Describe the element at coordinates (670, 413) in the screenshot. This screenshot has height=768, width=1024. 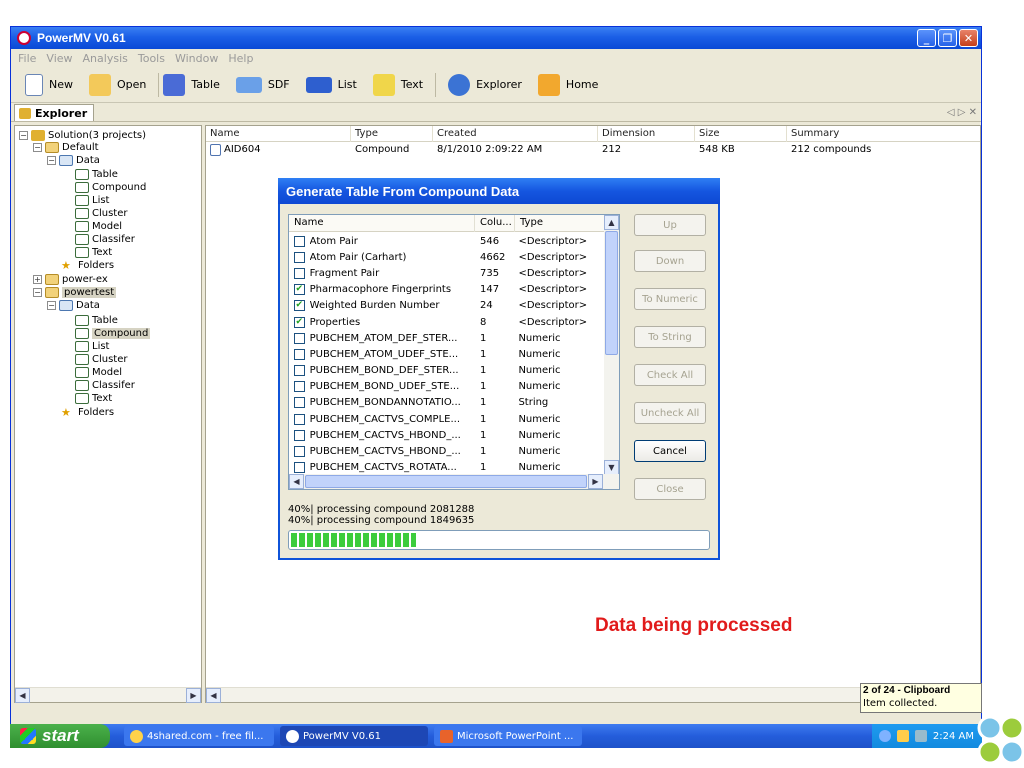
I see `uncheck-all-button: Uncheck All` at that location.